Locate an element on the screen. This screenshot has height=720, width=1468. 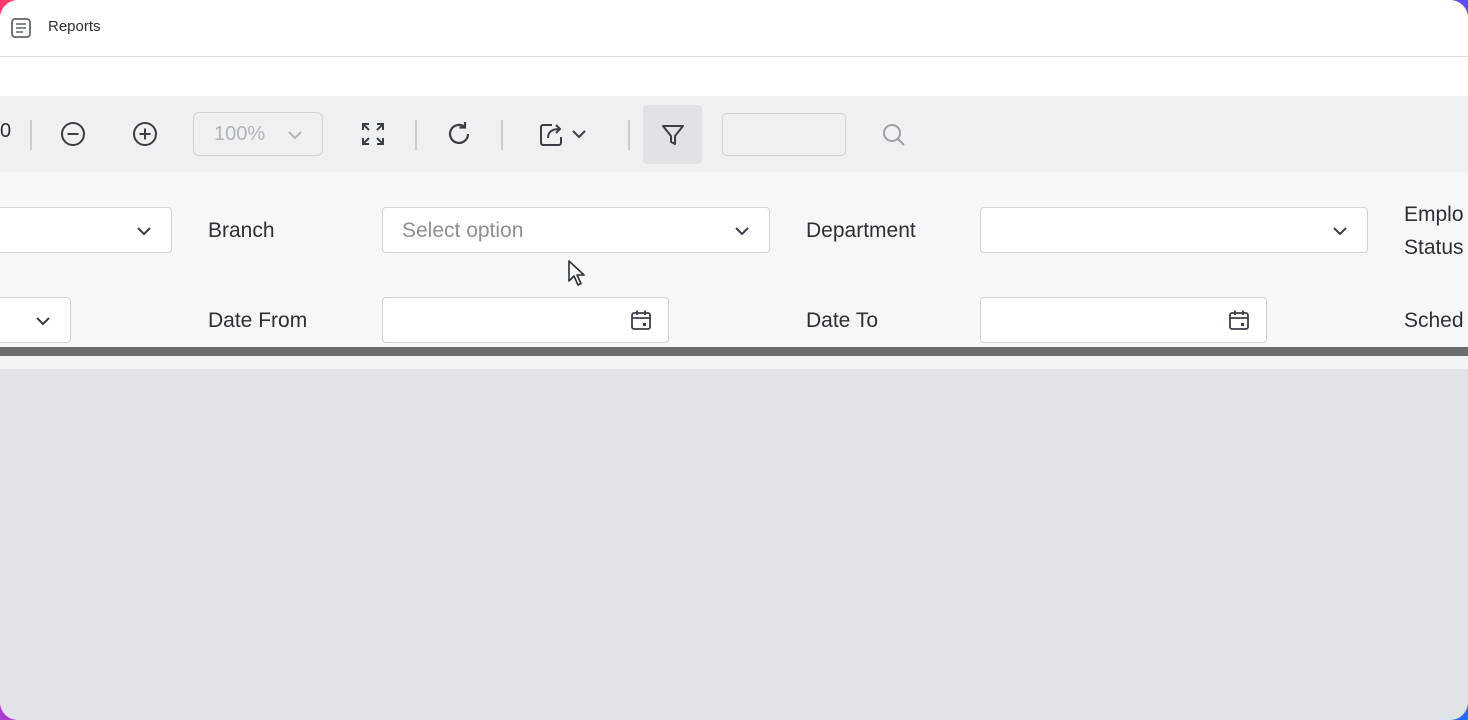
search-icon is located at coordinates (894, 135).